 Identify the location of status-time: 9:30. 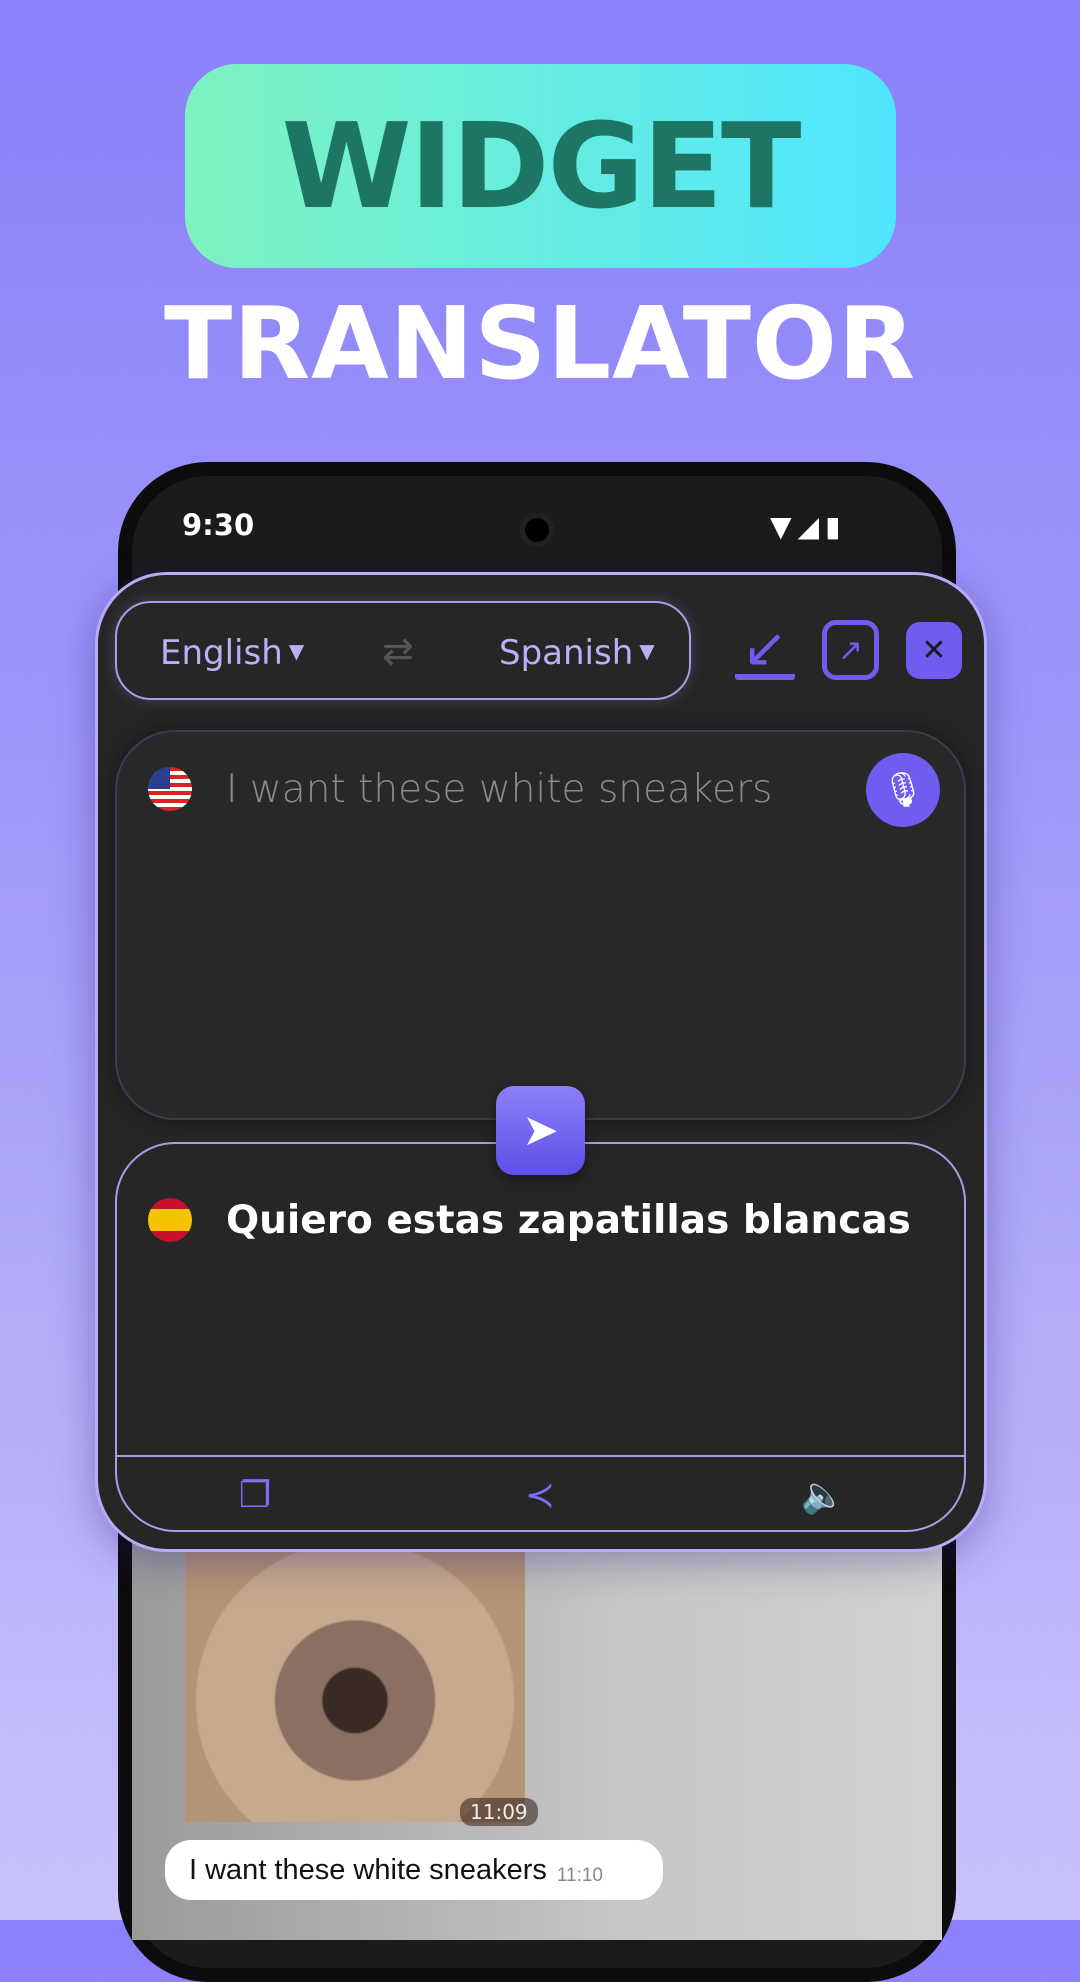
(218, 525).